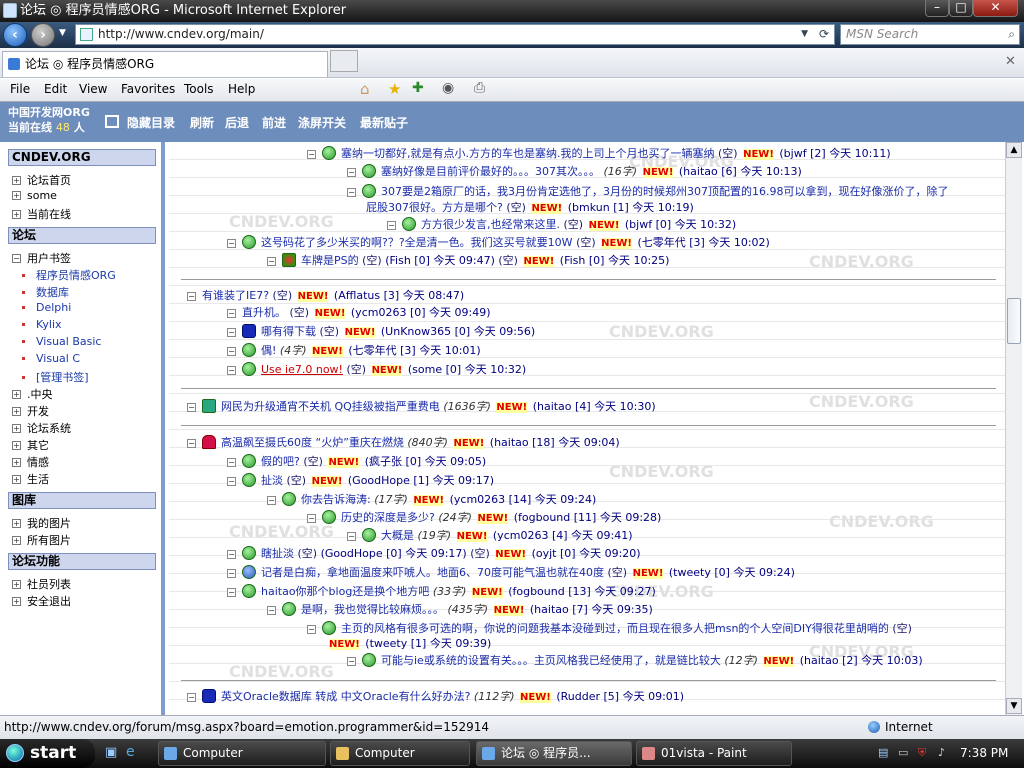  Describe the element at coordinates (151, 122) in the screenshot. I see `hide-directory-link: 隐藏目录` at that location.